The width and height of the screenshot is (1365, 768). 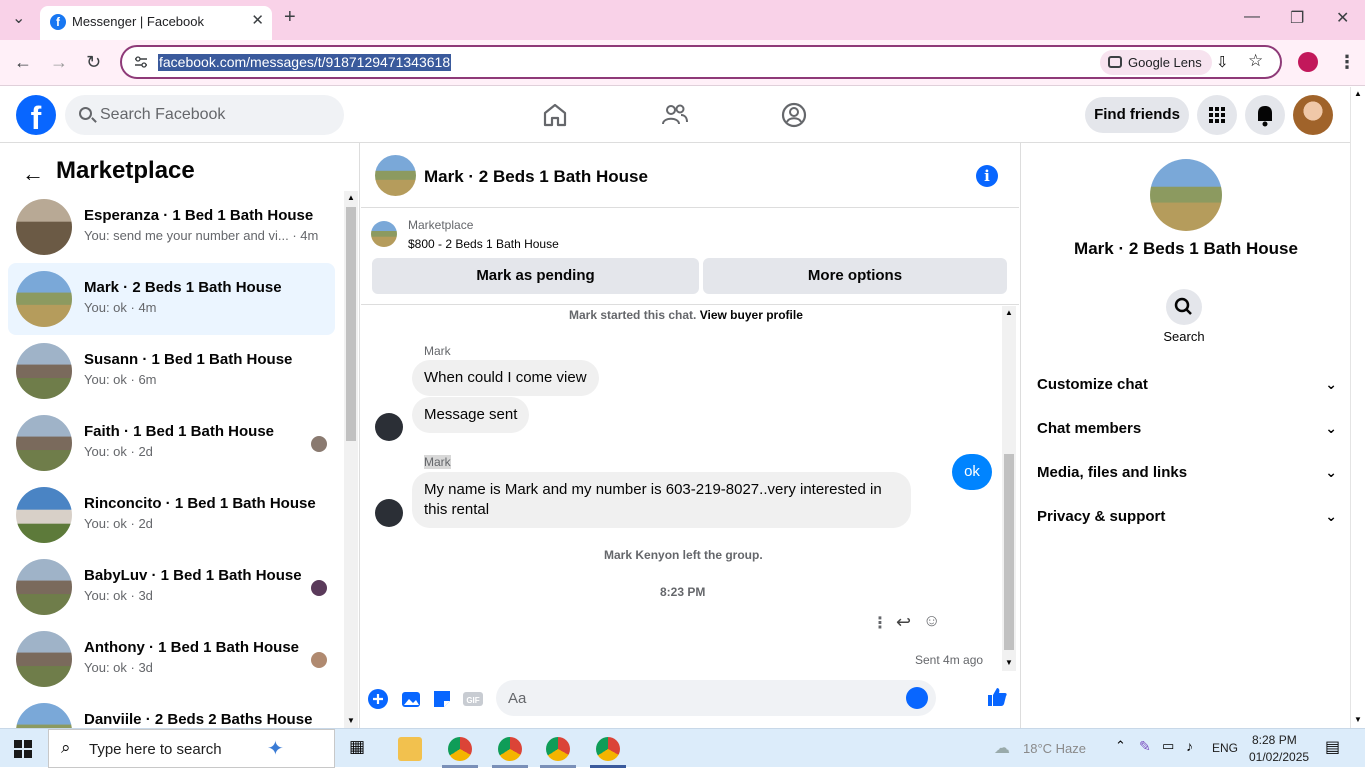 What do you see at coordinates (1222, 62) in the screenshot?
I see `install-app-icon: ⇩` at bounding box center [1222, 62].